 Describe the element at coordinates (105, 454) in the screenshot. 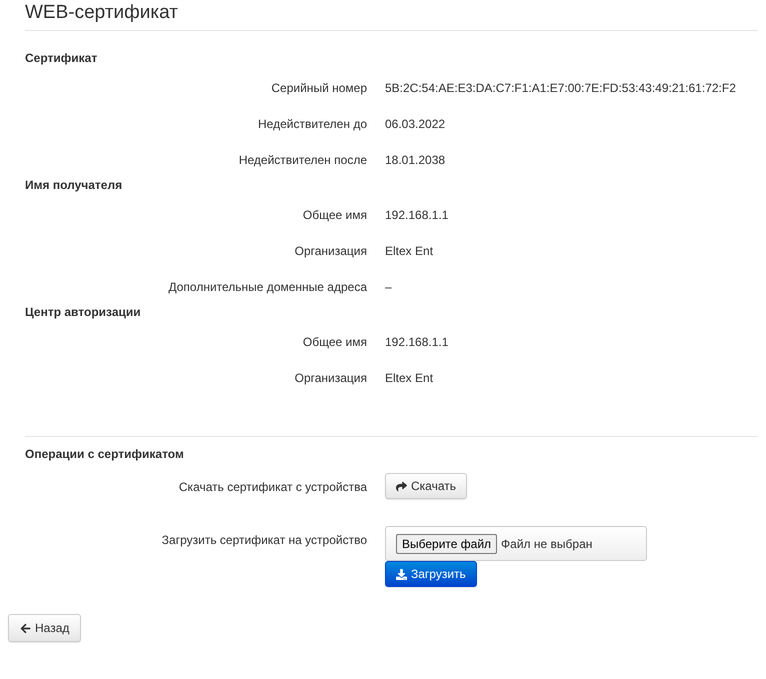

I see `section-heading: Операции с сертификатом` at that location.